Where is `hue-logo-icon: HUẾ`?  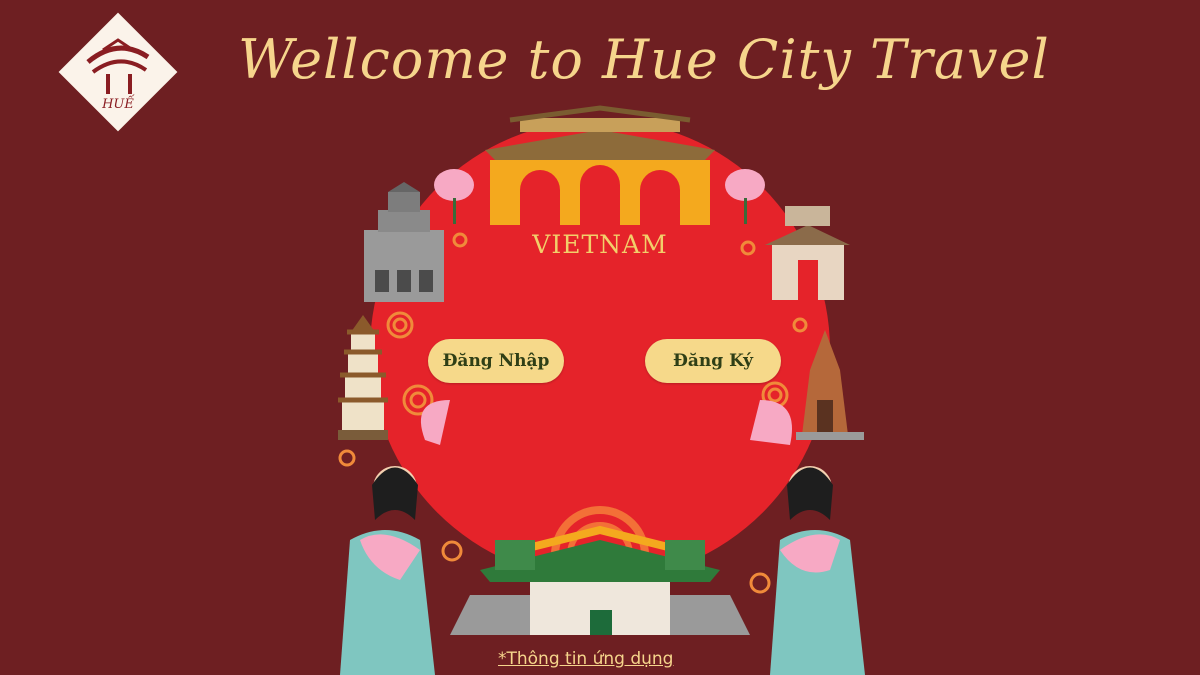
hue-logo-icon: HUẾ is located at coordinates (118, 72).